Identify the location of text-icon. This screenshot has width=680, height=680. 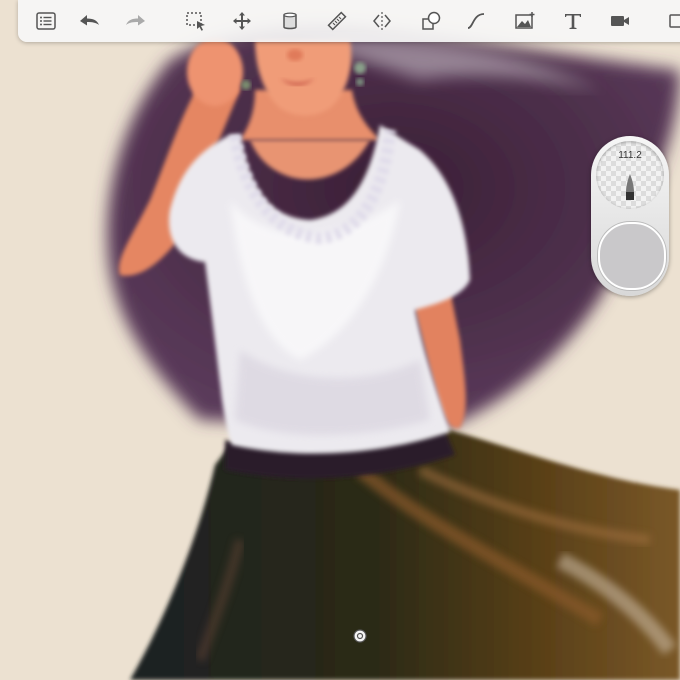
(573, 21).